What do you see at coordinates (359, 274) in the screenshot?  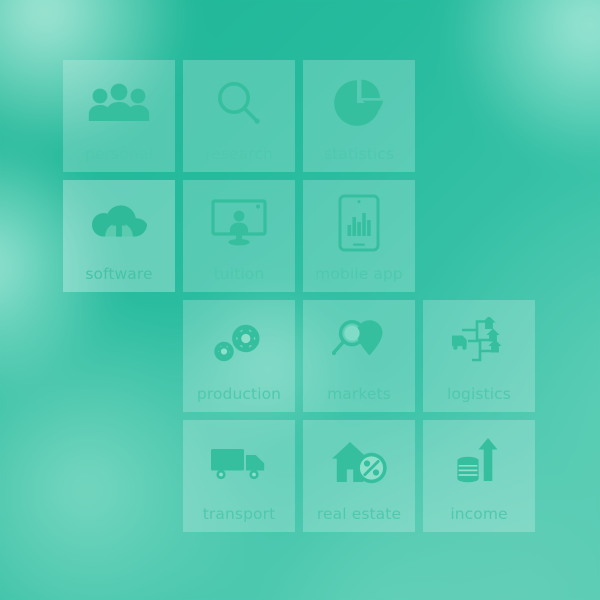 I see `tile-label-mobile-app: mobile app` at bounding box center [359, 274].